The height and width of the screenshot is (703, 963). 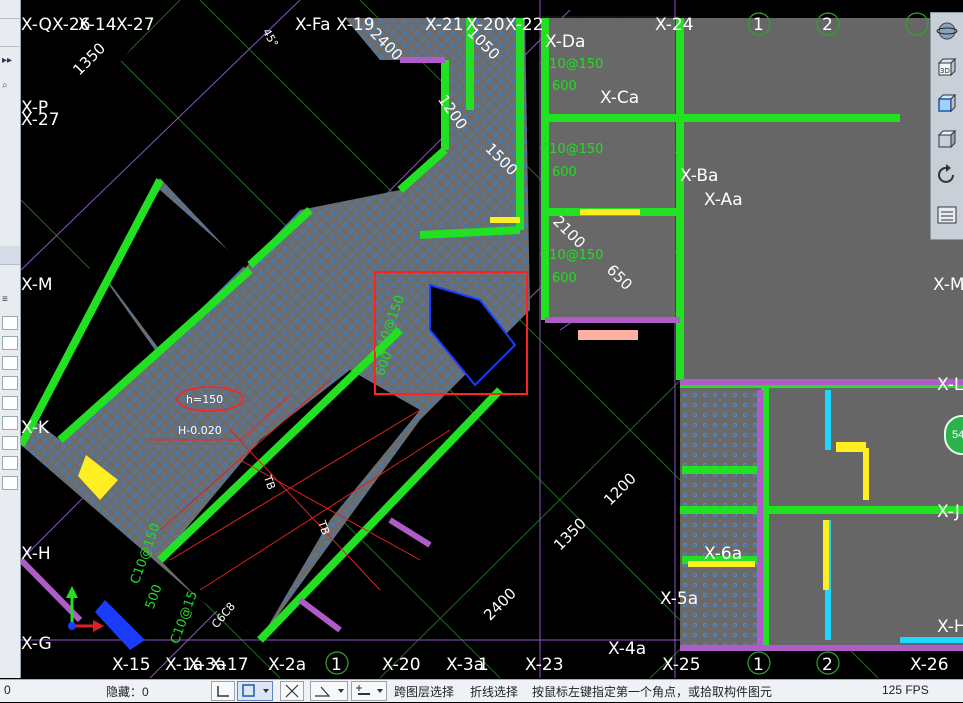 I want to click on grid-label: X-15, so click(x=131, y=665).